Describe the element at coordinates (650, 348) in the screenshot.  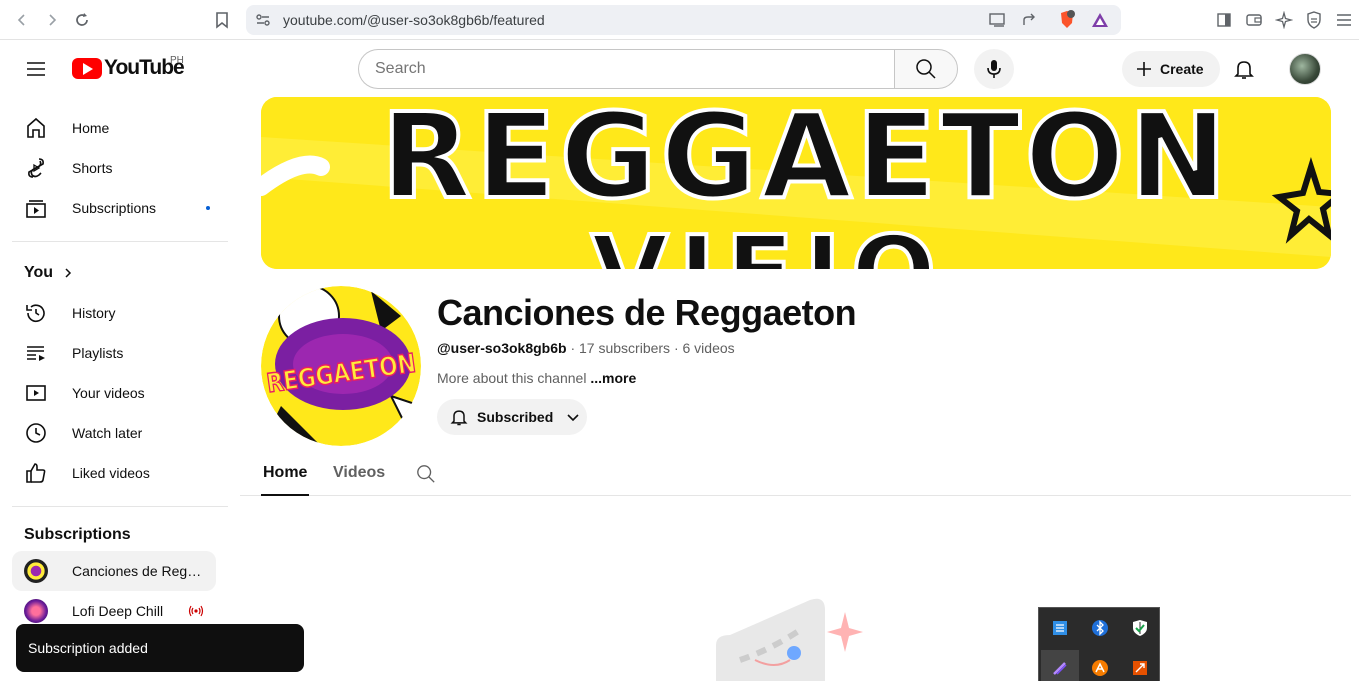
I see `channel-stats: · 17 subscribers · 6 videos` at that location.